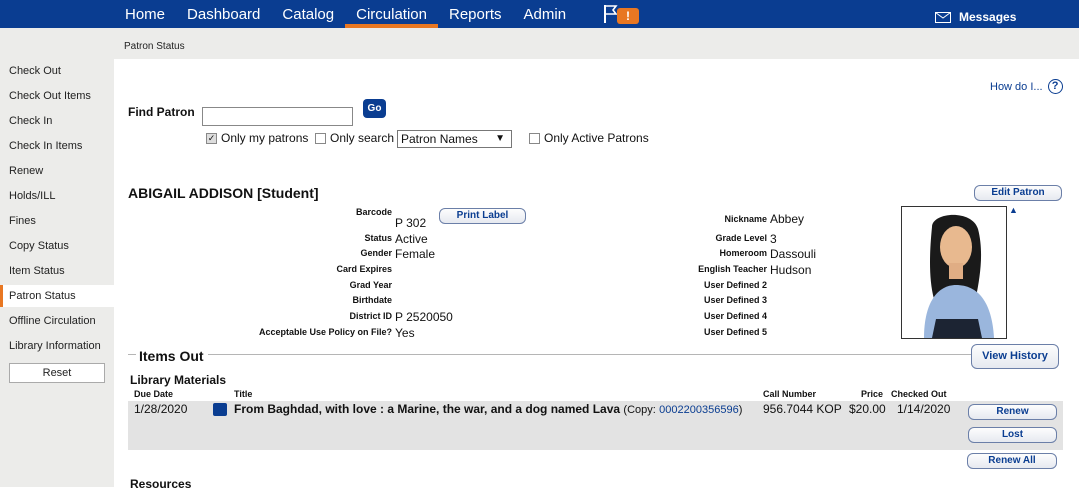  I want to click on field-value-barcode: P 302, so click(411, 223).